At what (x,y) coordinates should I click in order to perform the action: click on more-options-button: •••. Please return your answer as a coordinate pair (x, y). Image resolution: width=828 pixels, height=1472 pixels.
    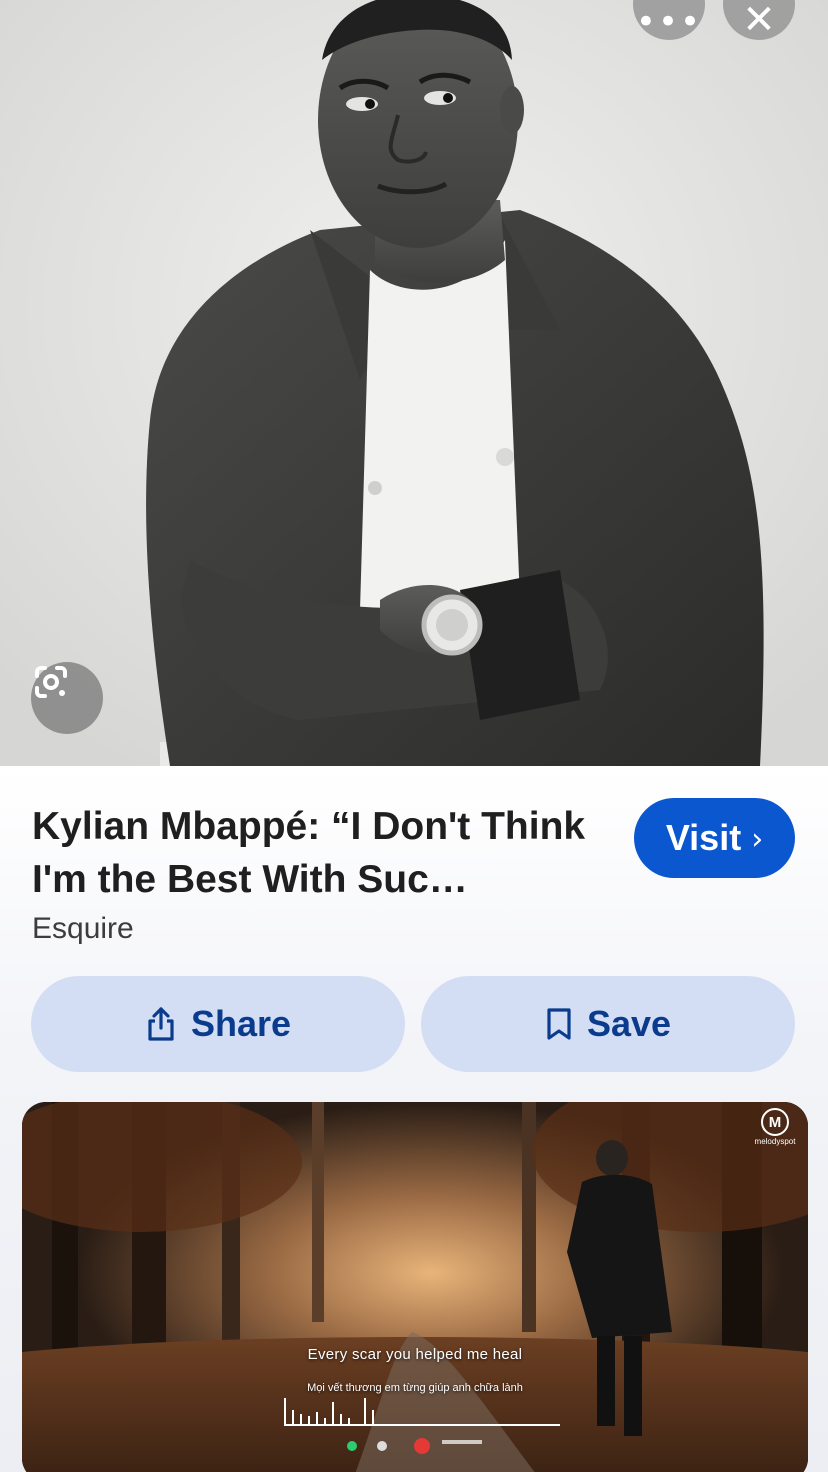
    Looking at the image, I should click on (669, 20).